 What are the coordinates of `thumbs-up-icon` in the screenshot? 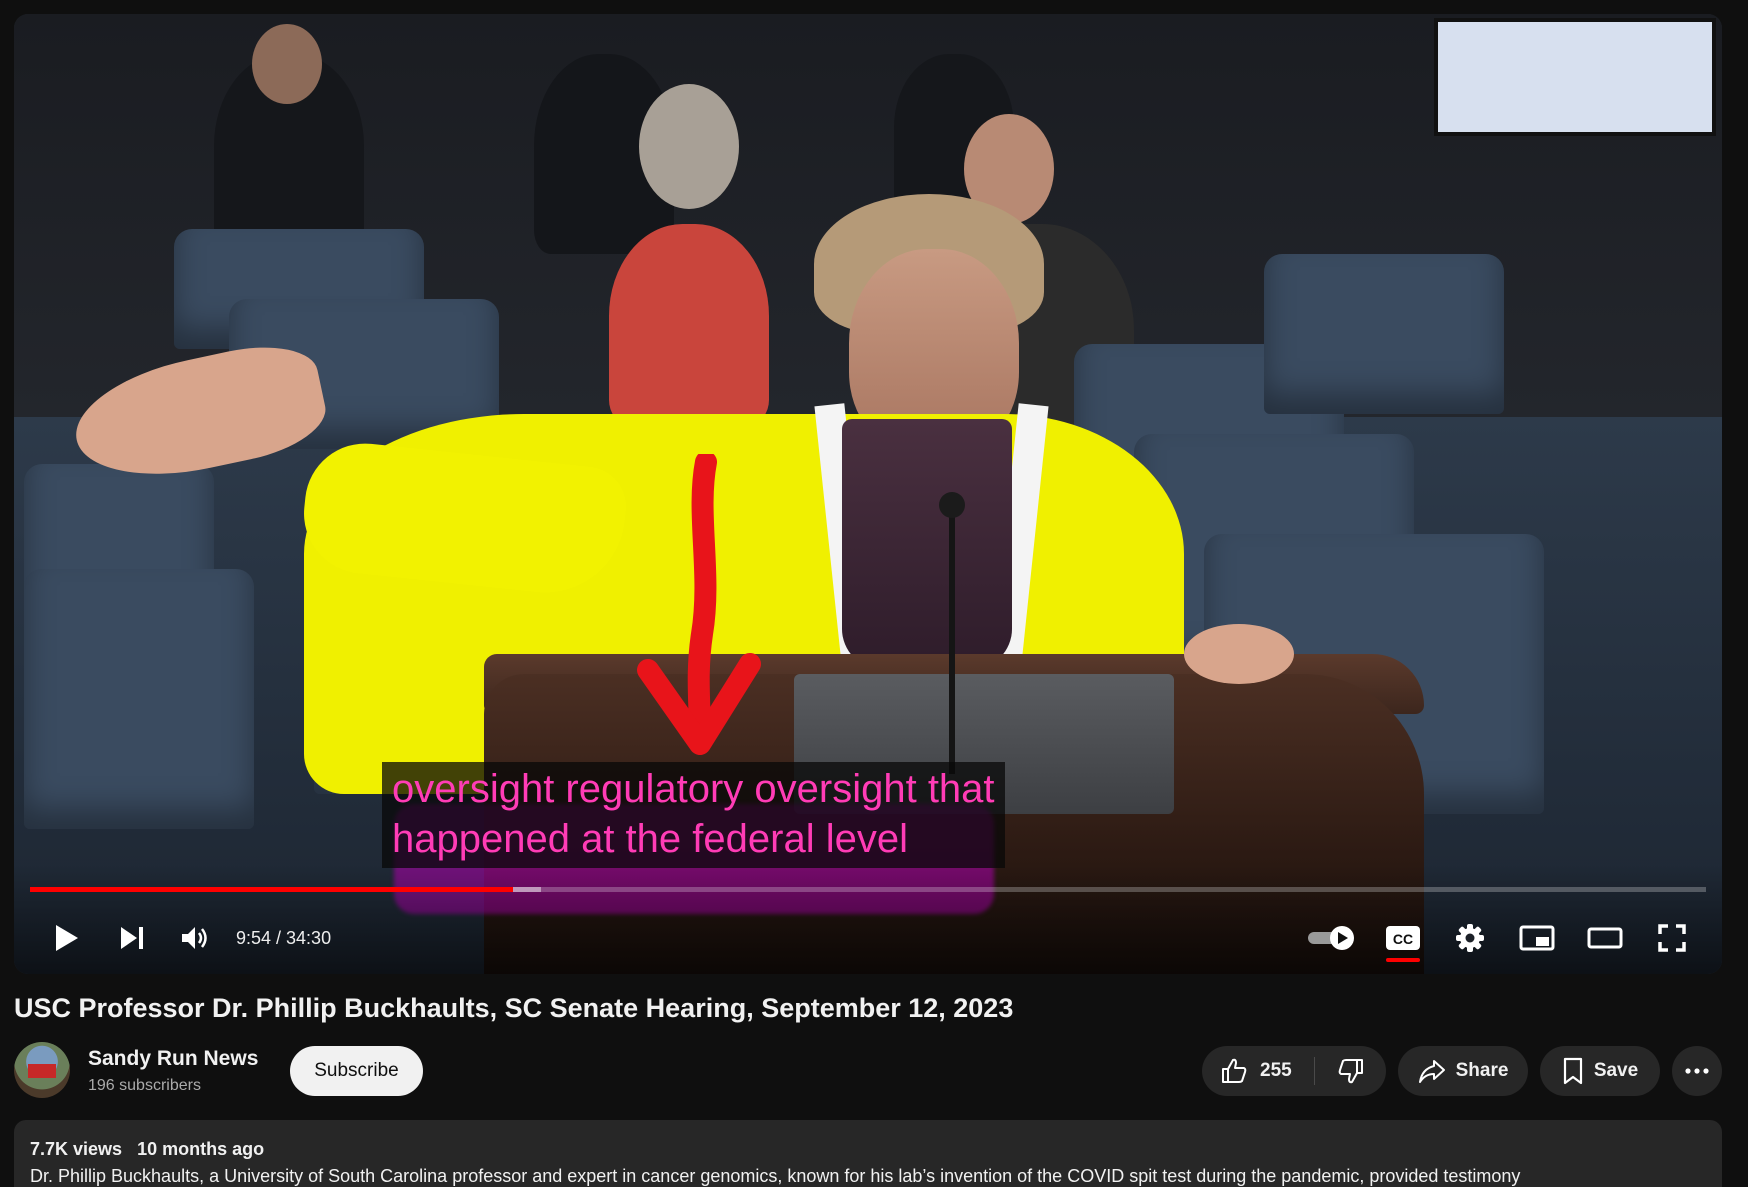 It's located at (1234, 1070).